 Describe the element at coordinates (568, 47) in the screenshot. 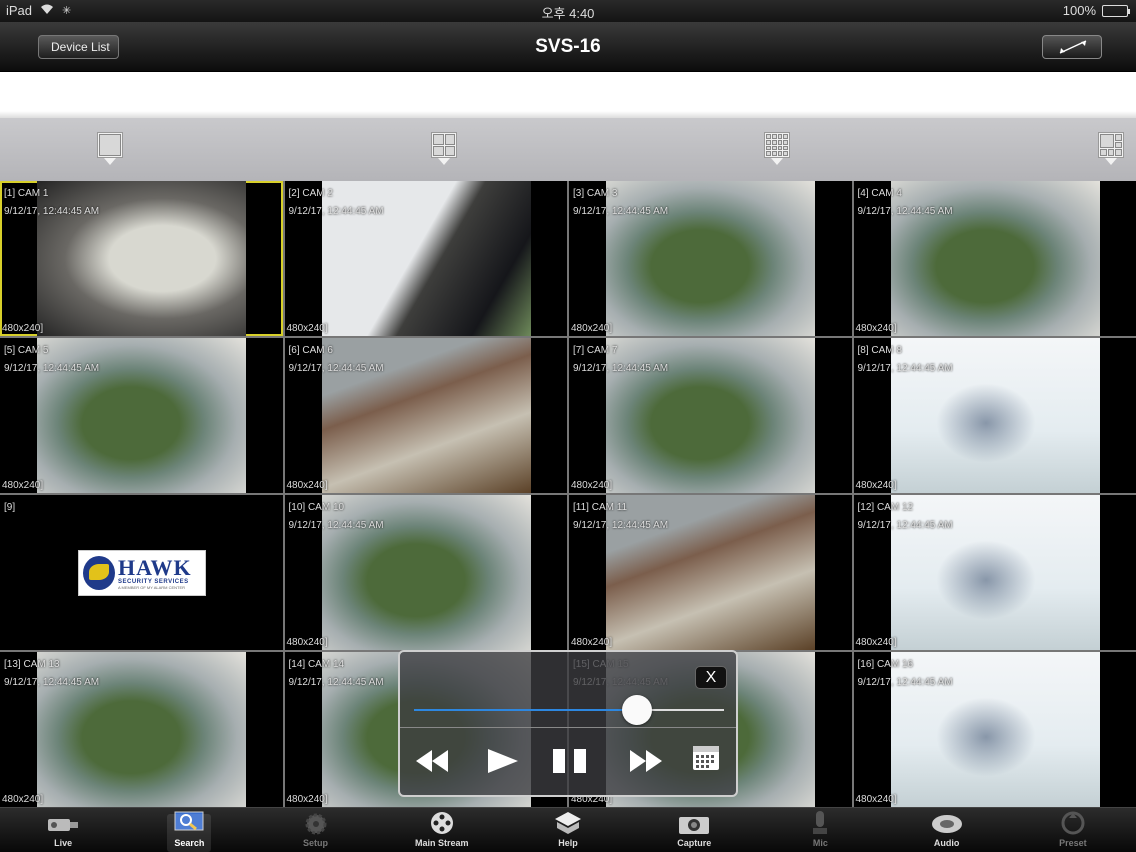

I see `navigation-bar: Device List SVS-16` at that location.